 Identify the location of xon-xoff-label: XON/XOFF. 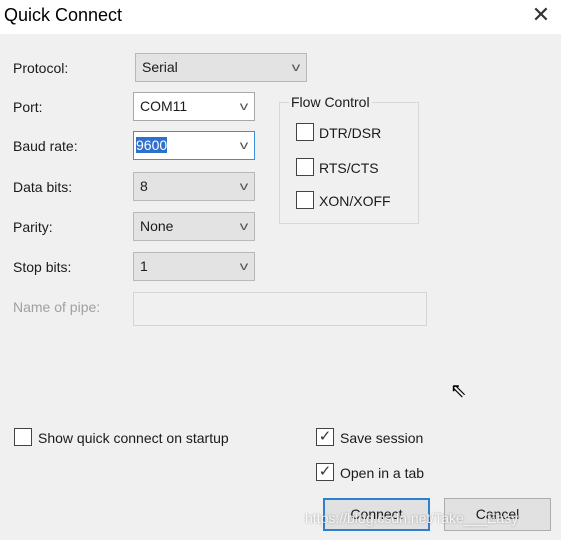
(355, 201).